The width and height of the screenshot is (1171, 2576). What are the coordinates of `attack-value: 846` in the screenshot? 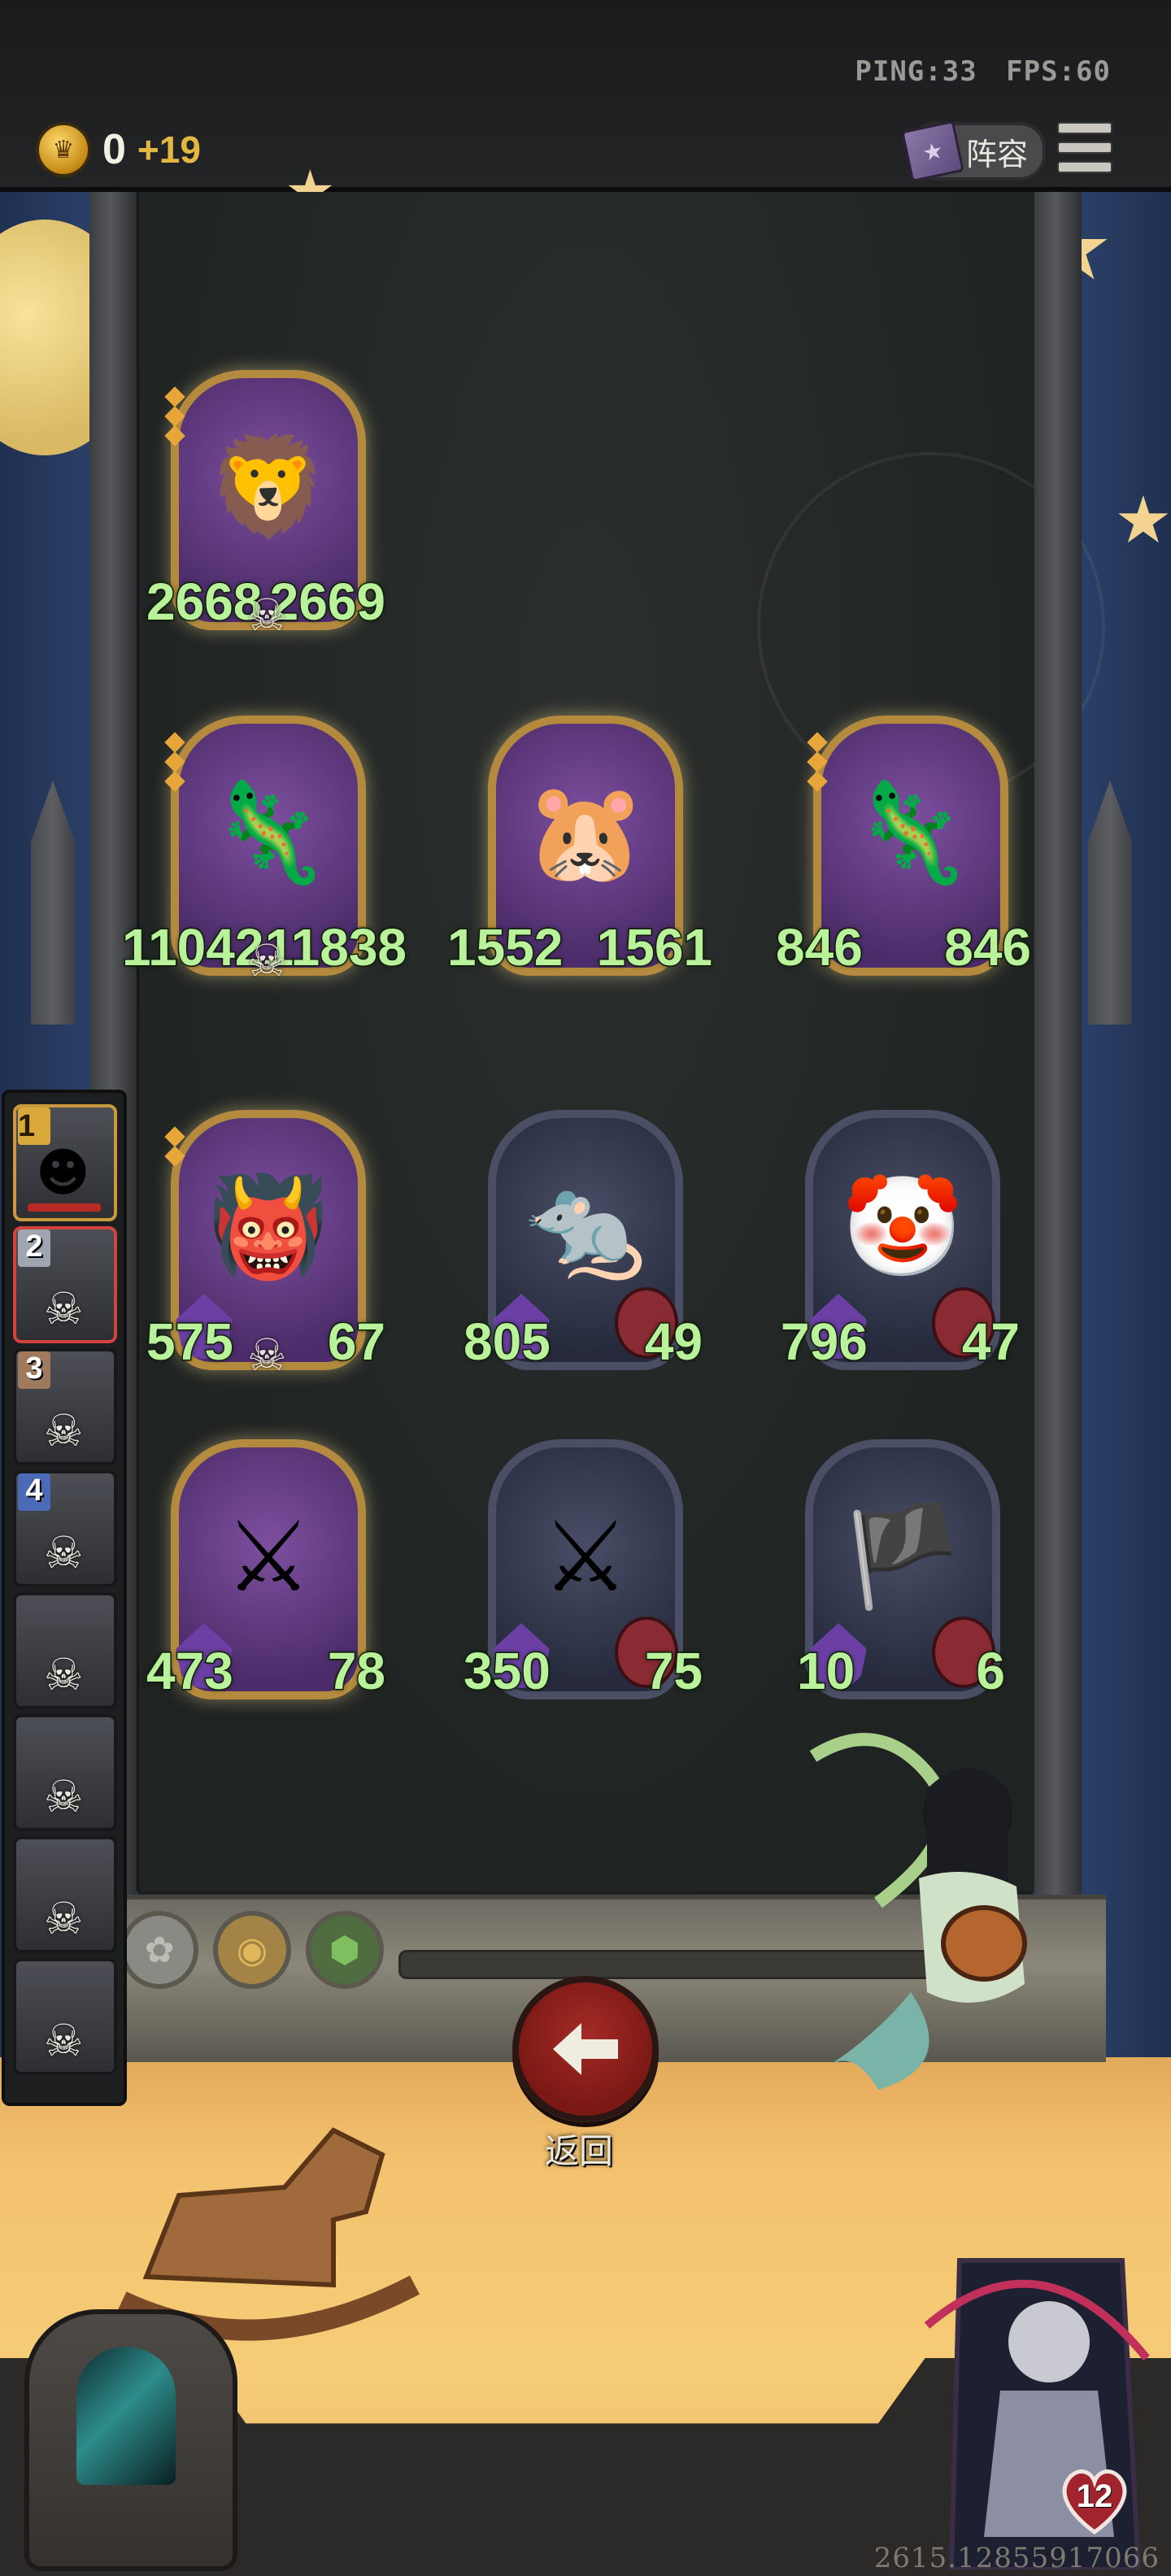 It's located at (820, 948).